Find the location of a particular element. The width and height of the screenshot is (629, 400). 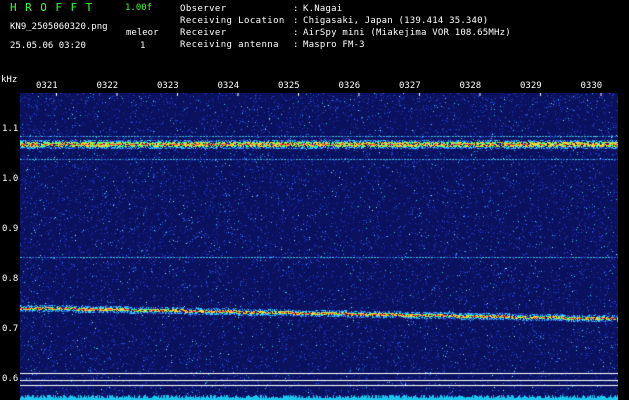

timestamp-label: 25.05.06 03:20 is located at coordinates (48, 46).